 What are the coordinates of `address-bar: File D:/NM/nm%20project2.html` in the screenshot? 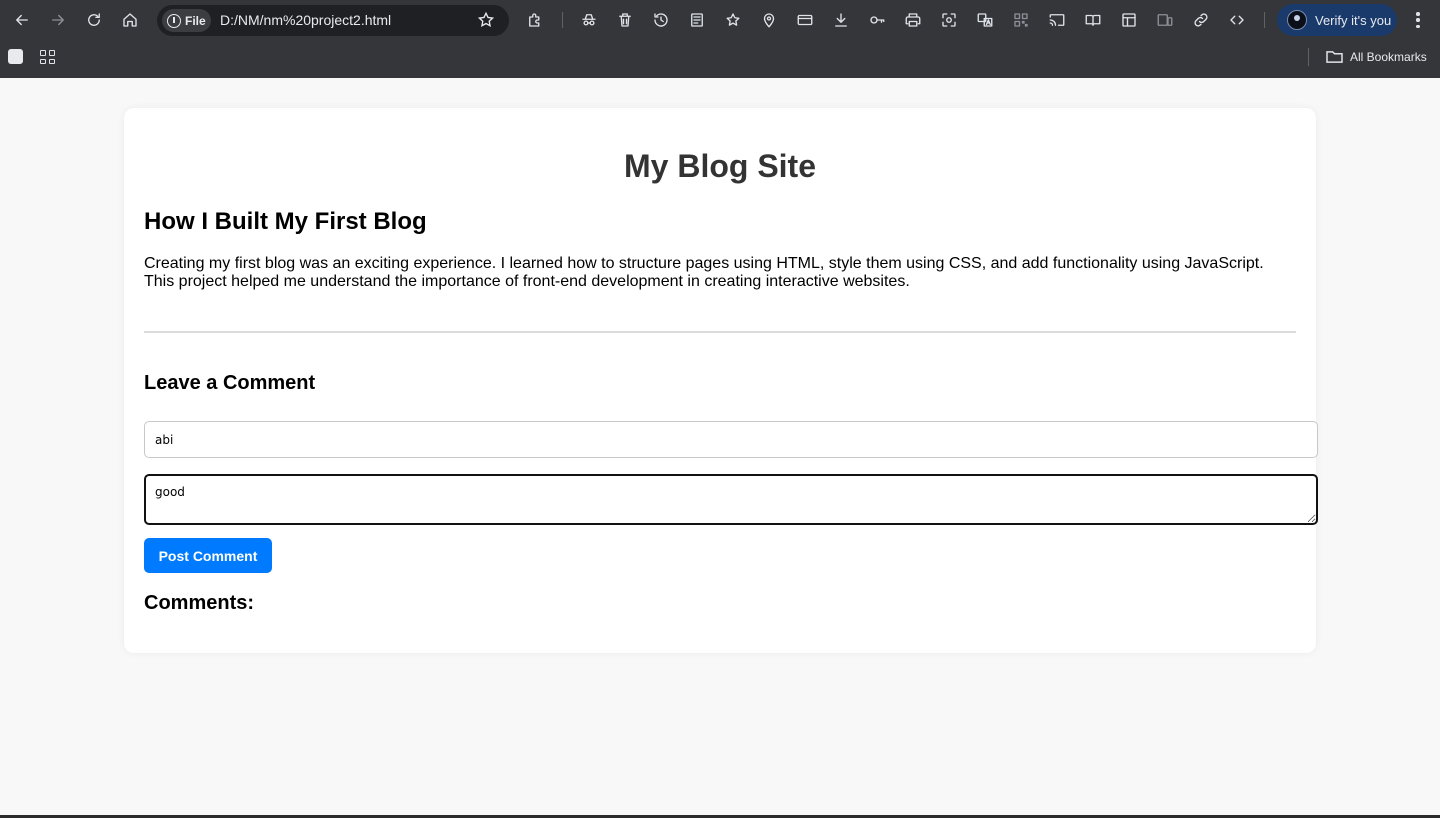 It's located at (333, 20).